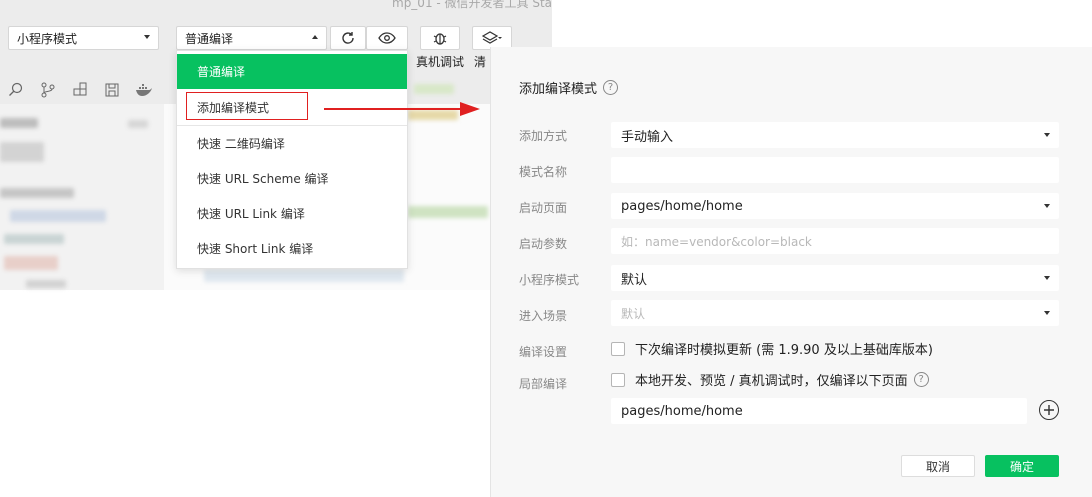 The width and height of the screenshot is (1092, 497). What do you see at coordinates (633, 313) in the screenshot?
I see `enter-scene-value: 默认` at bounding box center [633, 313].